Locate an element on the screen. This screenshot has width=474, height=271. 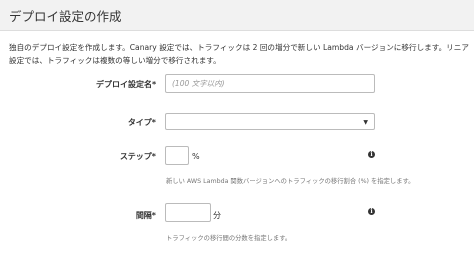
dialog-header: デプロイ設定の作成 is located at coordinates (237, 15).